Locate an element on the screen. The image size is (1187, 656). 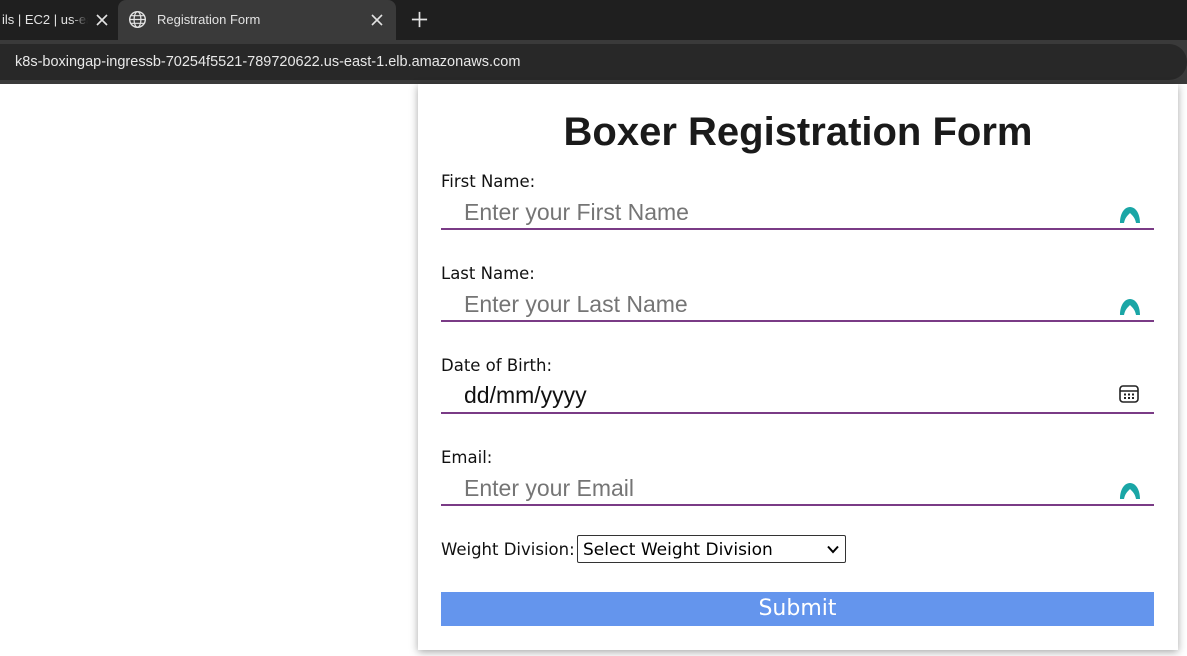
globe-icon is located at coordinates (137, 19).